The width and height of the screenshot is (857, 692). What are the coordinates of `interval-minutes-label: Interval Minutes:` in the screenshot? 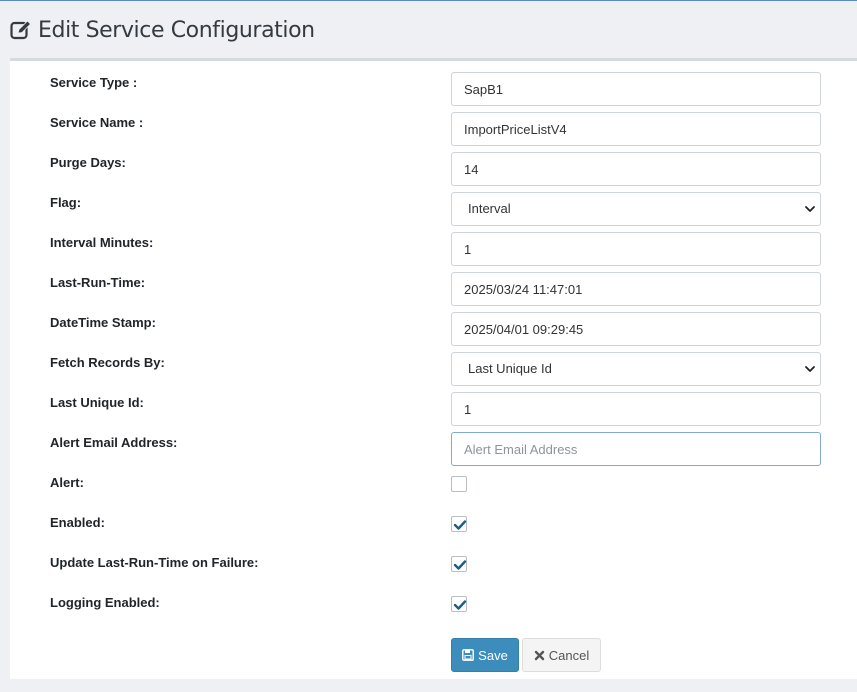 It's located at (102, 242).